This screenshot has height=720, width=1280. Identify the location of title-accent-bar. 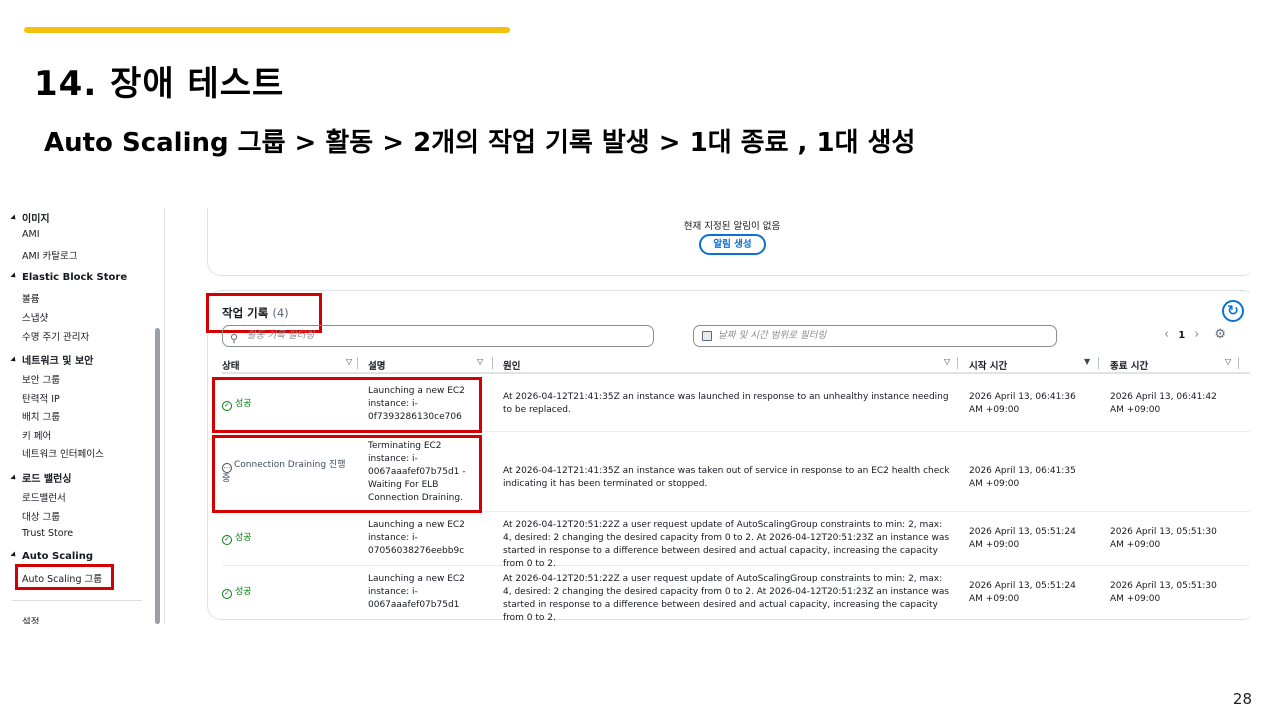
(267, 30).